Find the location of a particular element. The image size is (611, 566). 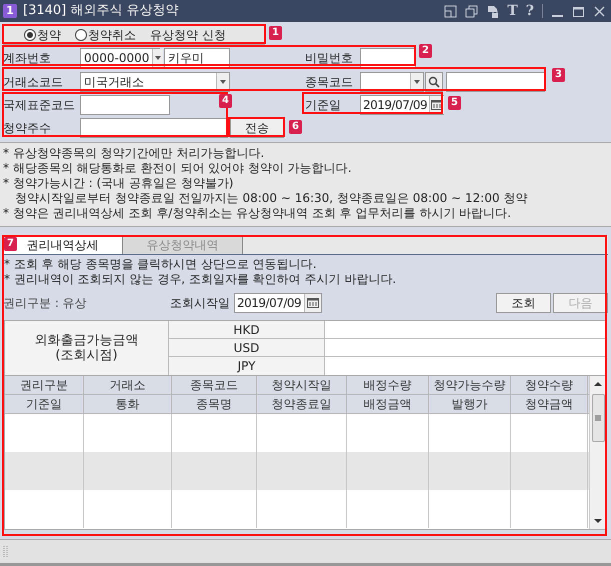

annotation-badge: 1 is located at coordinates (275, 33).